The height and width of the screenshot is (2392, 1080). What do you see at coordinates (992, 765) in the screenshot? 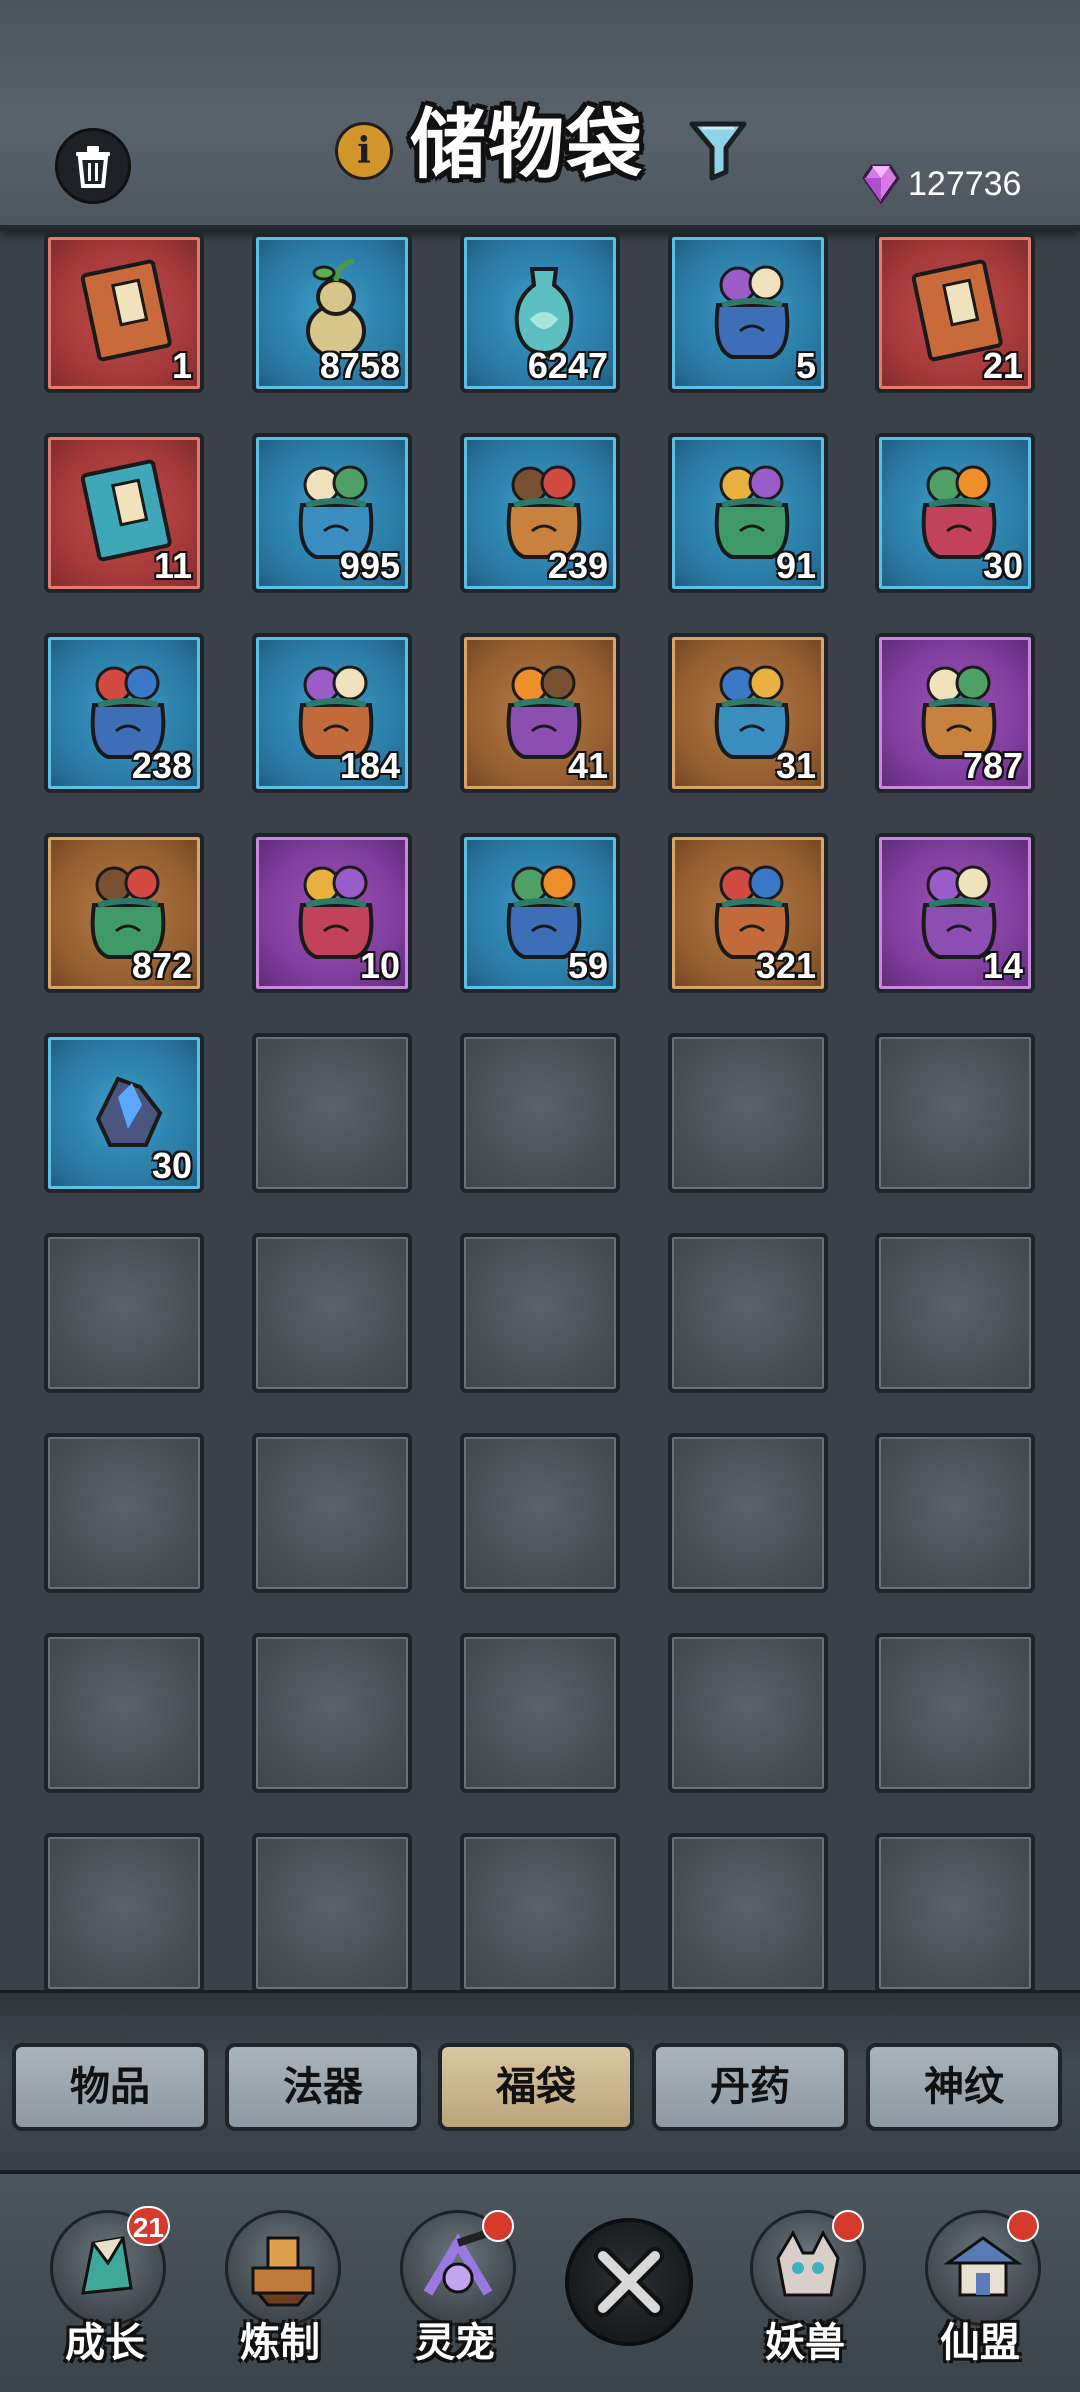
I see `item-quantity: 787` at bounding box center [992, 765].